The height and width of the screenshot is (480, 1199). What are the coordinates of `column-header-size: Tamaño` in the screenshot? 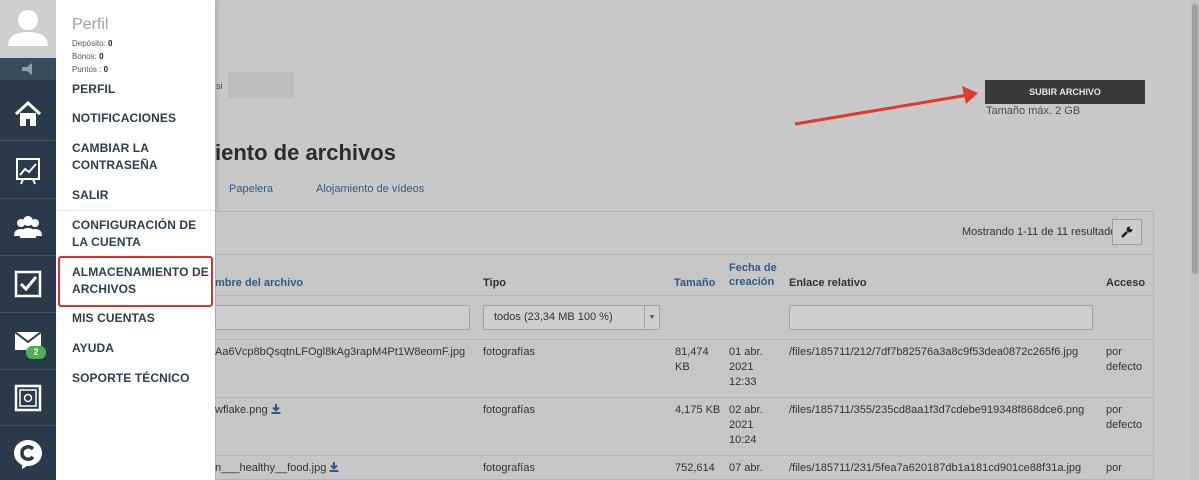 It's located at (694, 283).